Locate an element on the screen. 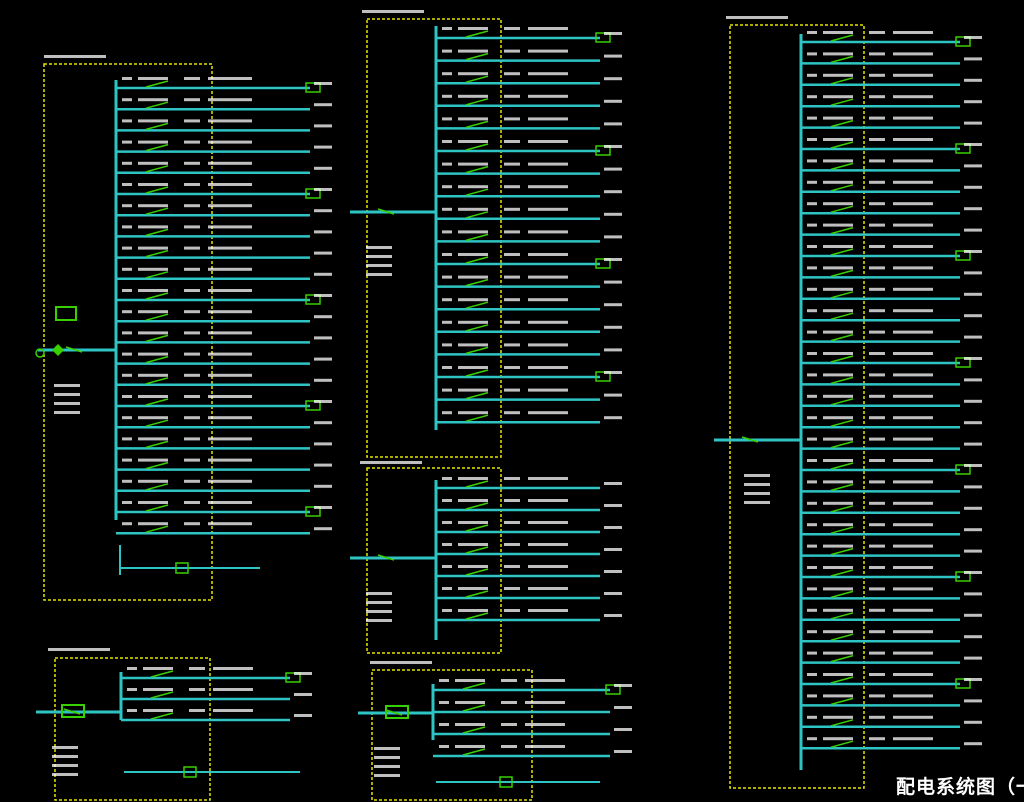 The width and height of the screenshot is (1024, 802). panel-f-circuit-breaker is located at coordinates (474, 730).